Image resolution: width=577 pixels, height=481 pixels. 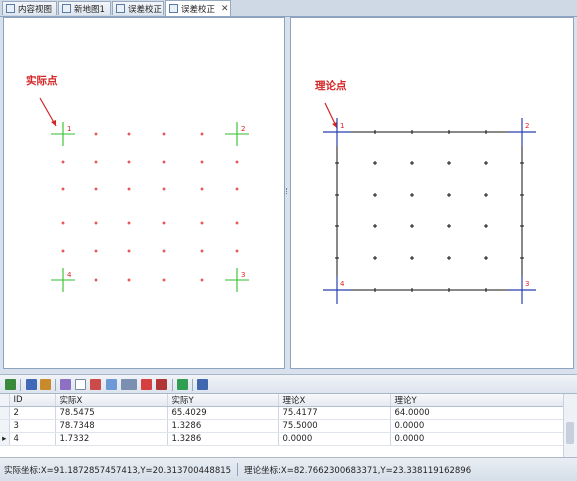 What do you see at coordinates (243, 129) in the screenshot?
I see `control-point-label: 2` at bounding box center [243, 129].